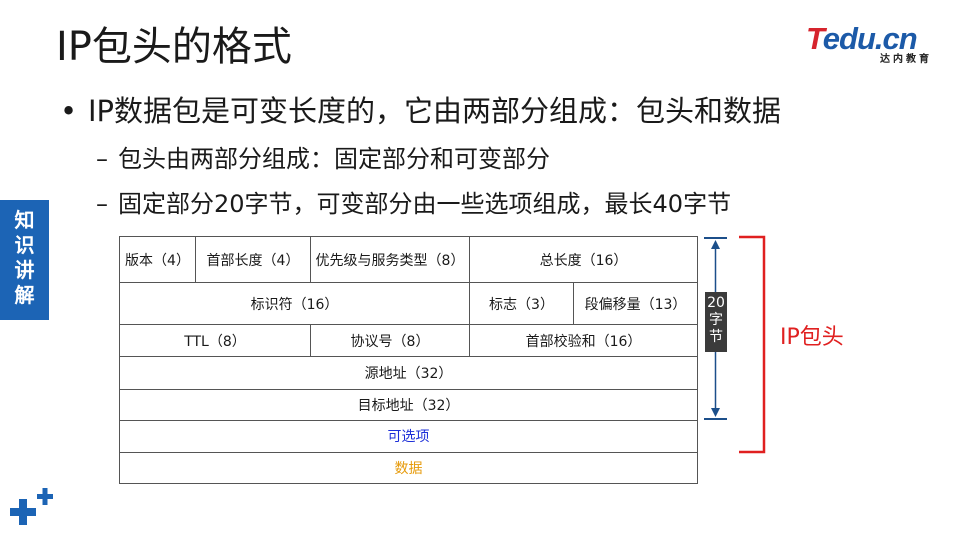  I want to click on field-identification: 标识符（16）, so click(294, 304).